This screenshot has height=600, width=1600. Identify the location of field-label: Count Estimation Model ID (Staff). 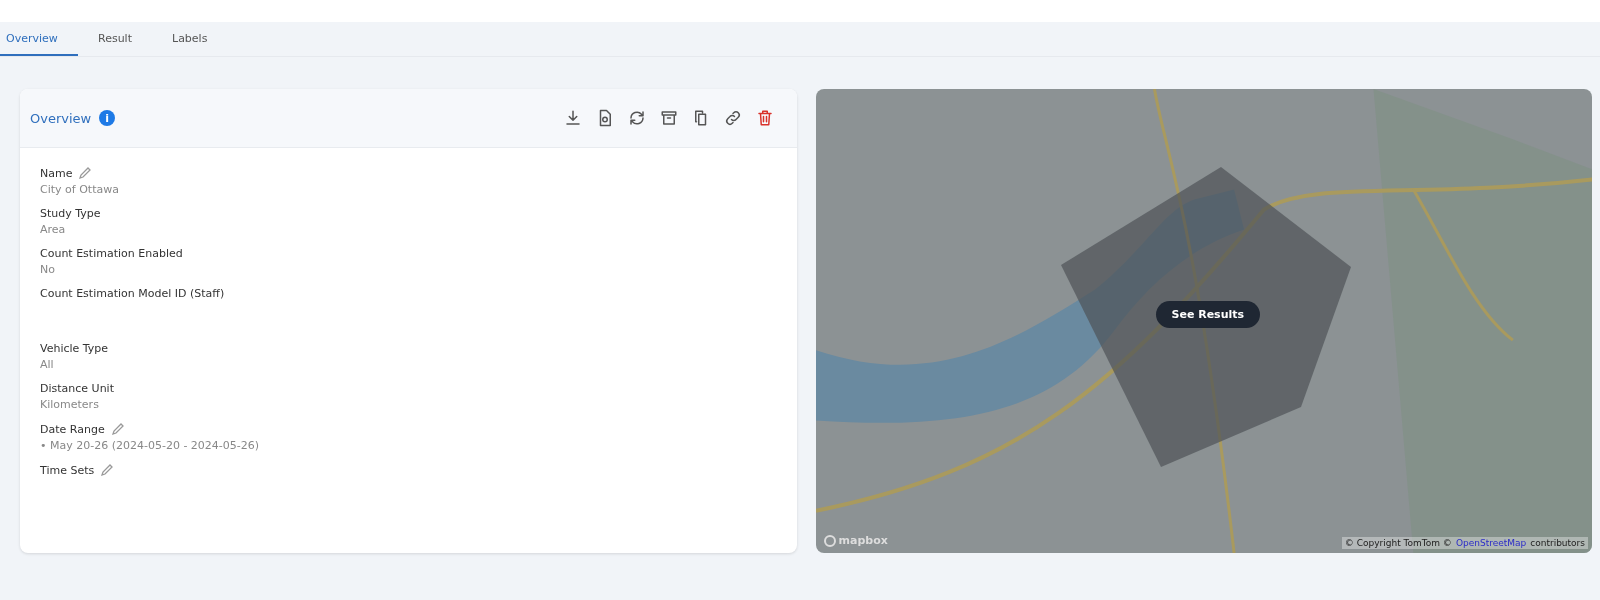
(132, 293).